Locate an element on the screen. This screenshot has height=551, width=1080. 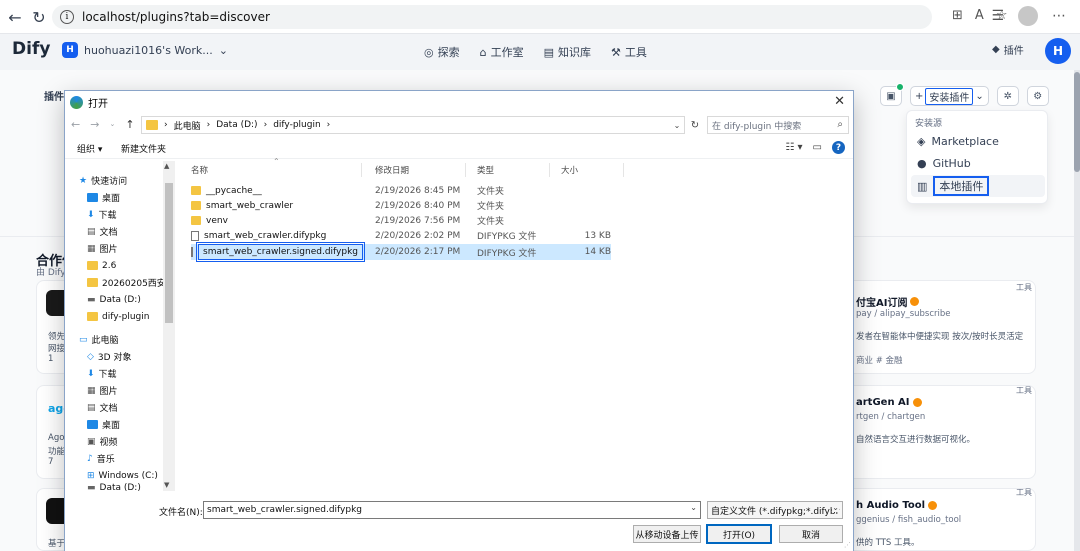
back-arrow-icon: ← is located at coordinates (75, 124).